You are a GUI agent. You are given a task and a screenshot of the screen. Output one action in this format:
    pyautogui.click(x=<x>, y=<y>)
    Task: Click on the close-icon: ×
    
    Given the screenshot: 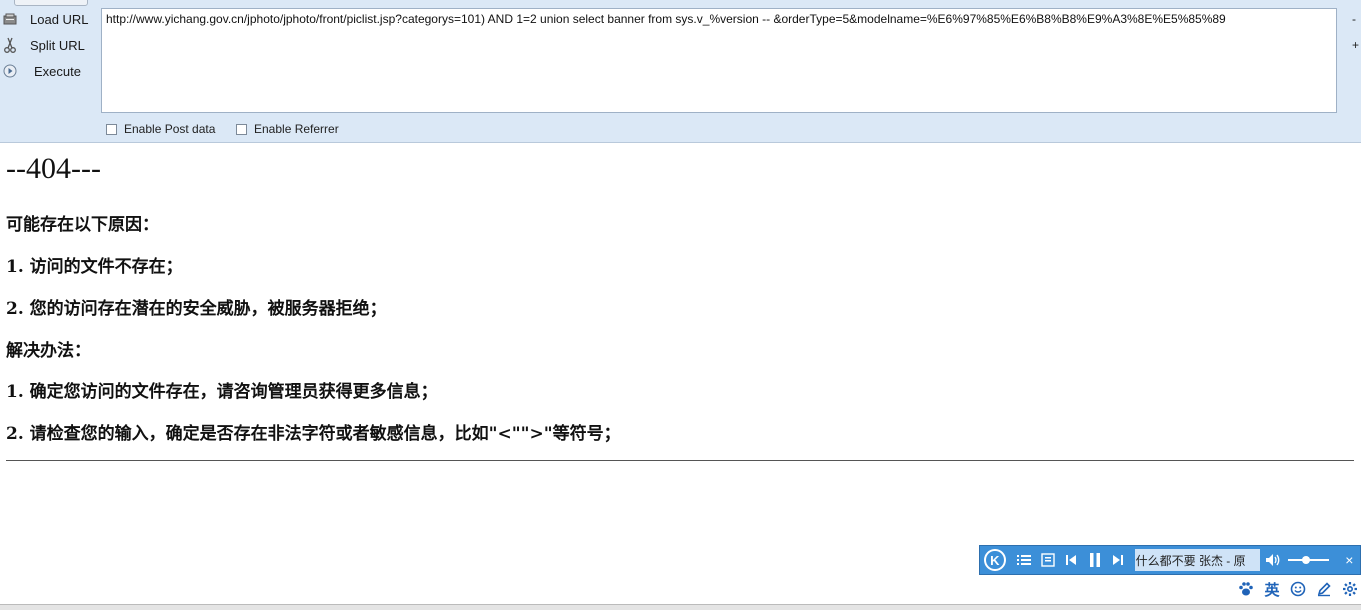 What is the action you would take?
    pyautogui.click(x=1349, y=560)
    